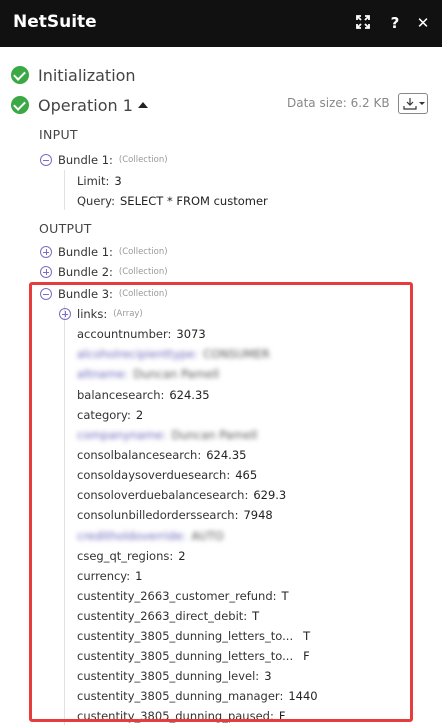 Image resolution: width=442 pixels, height=725 pixels. I want to click on input-field-query: Query: SELECT * FROM customer, so click(172, 201).